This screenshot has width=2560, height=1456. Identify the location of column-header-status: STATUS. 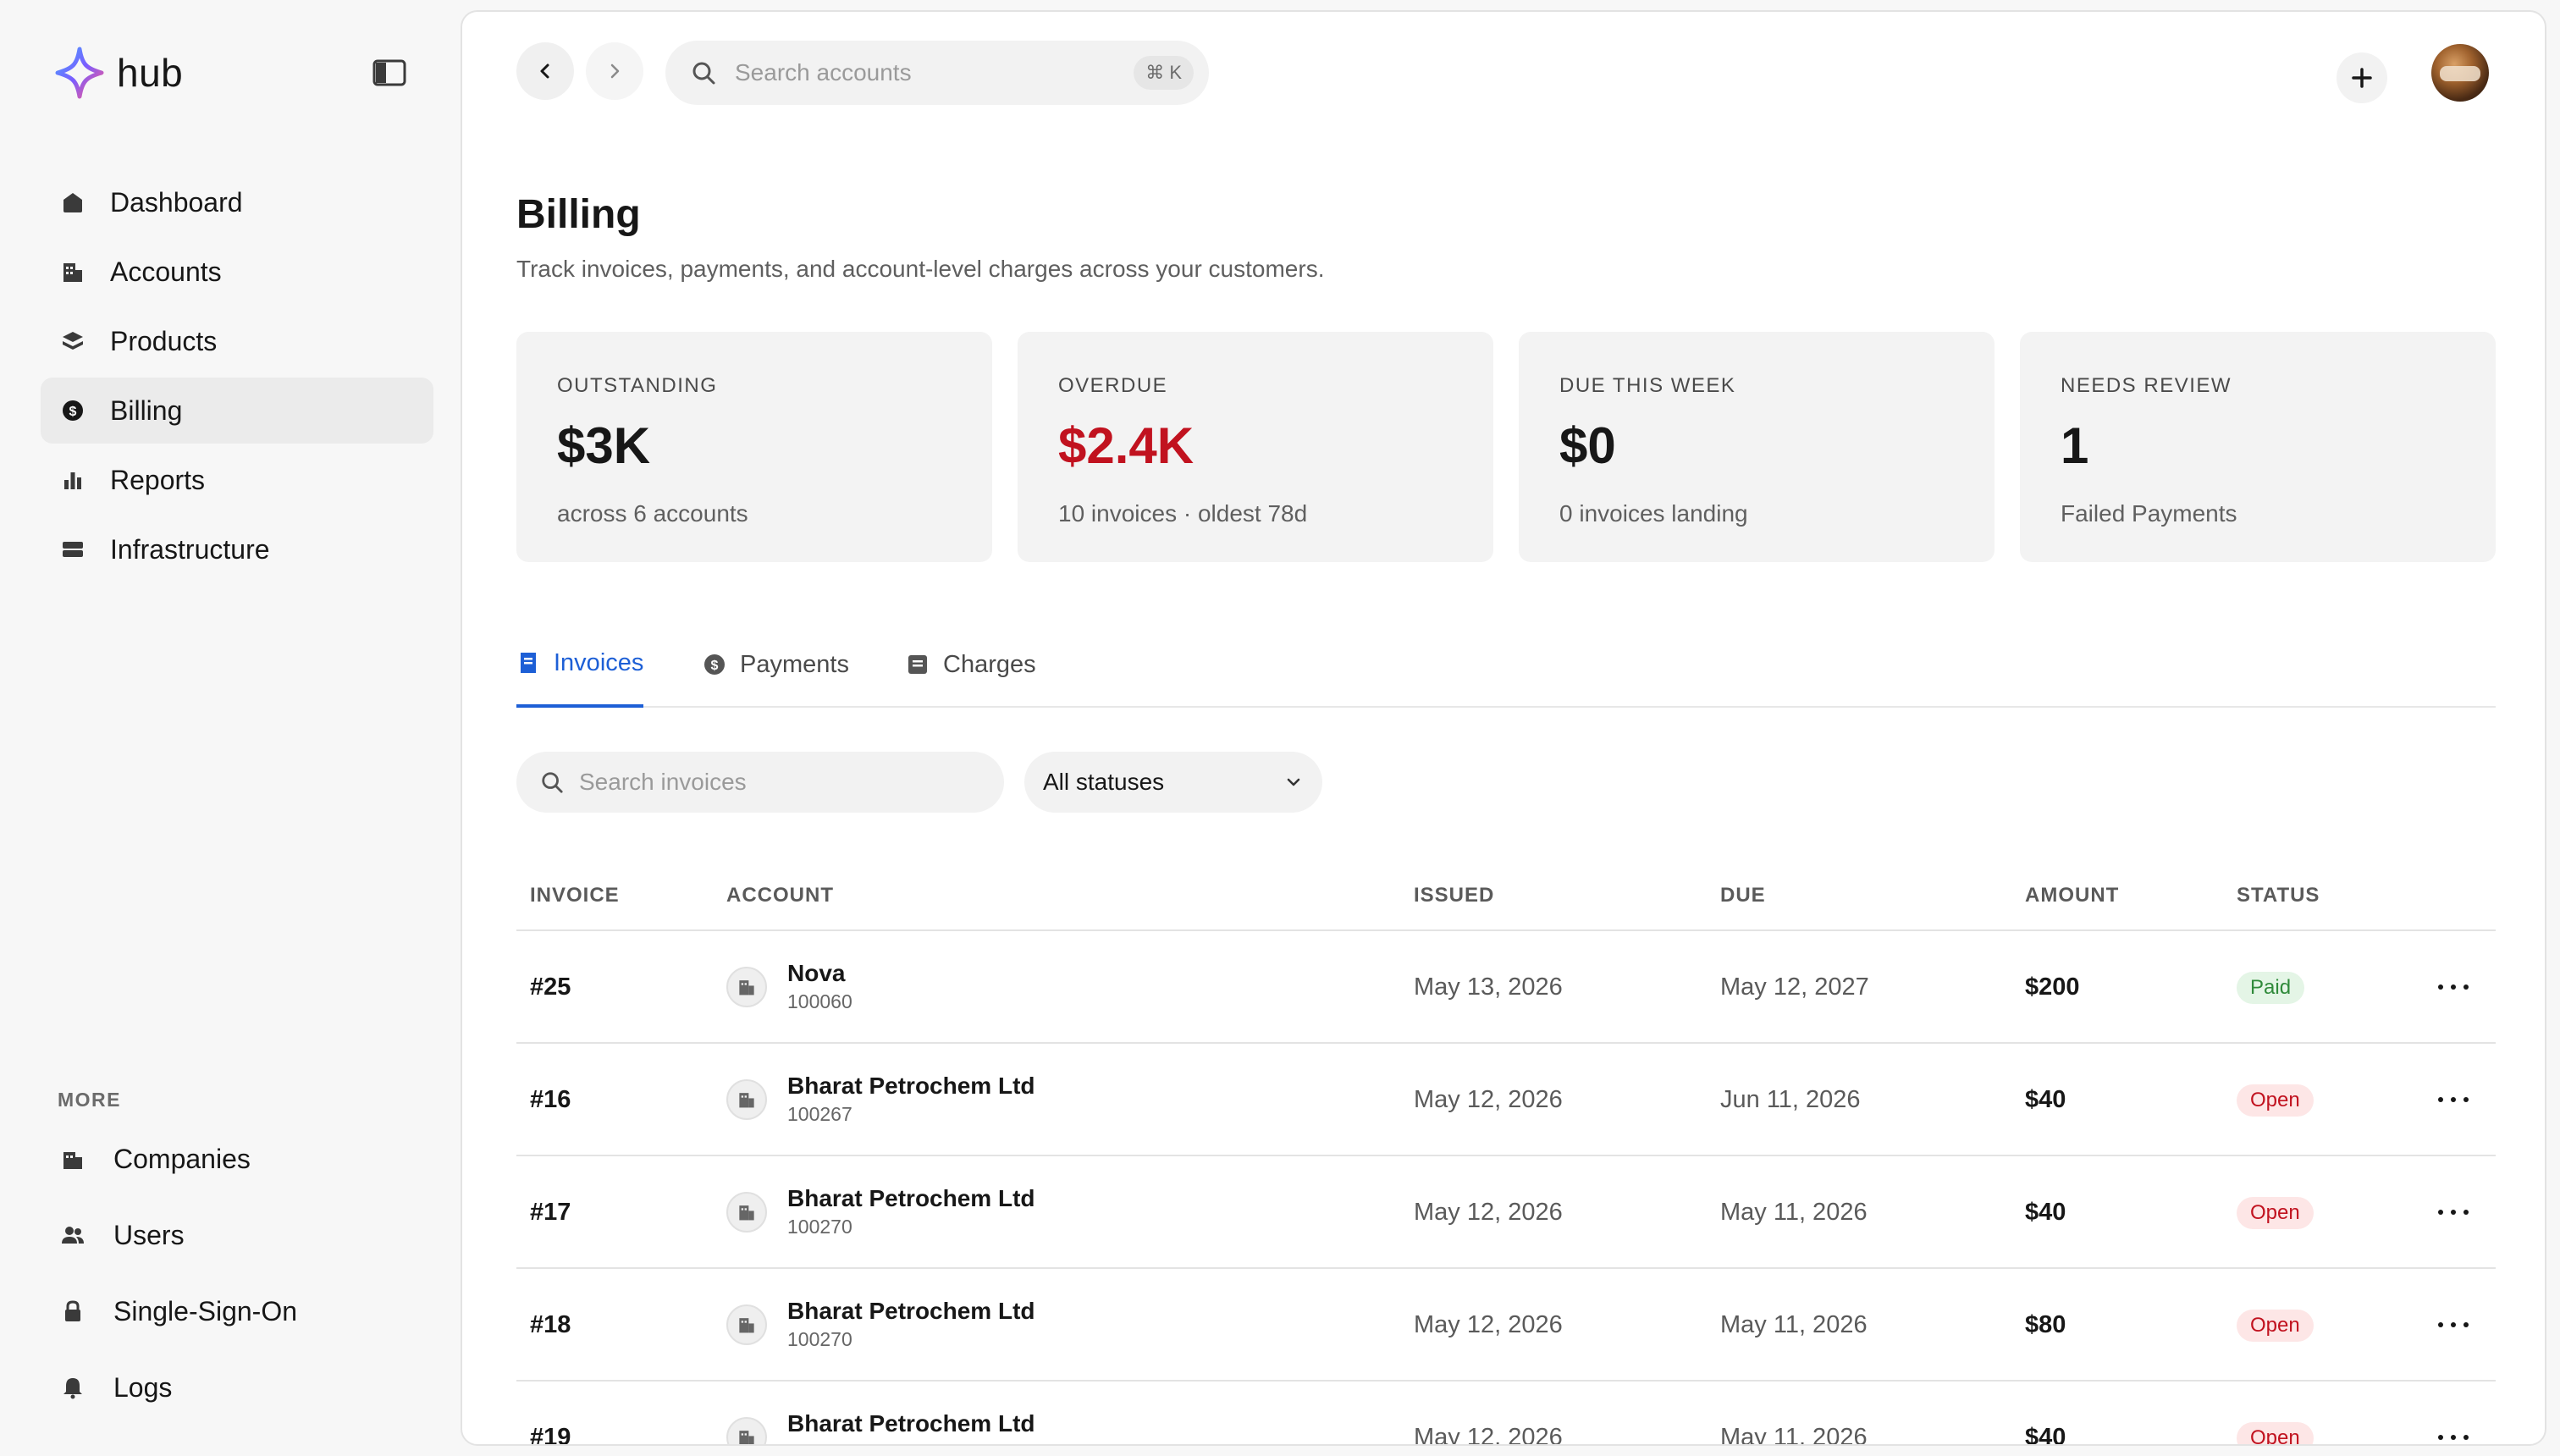
(2278, 896).